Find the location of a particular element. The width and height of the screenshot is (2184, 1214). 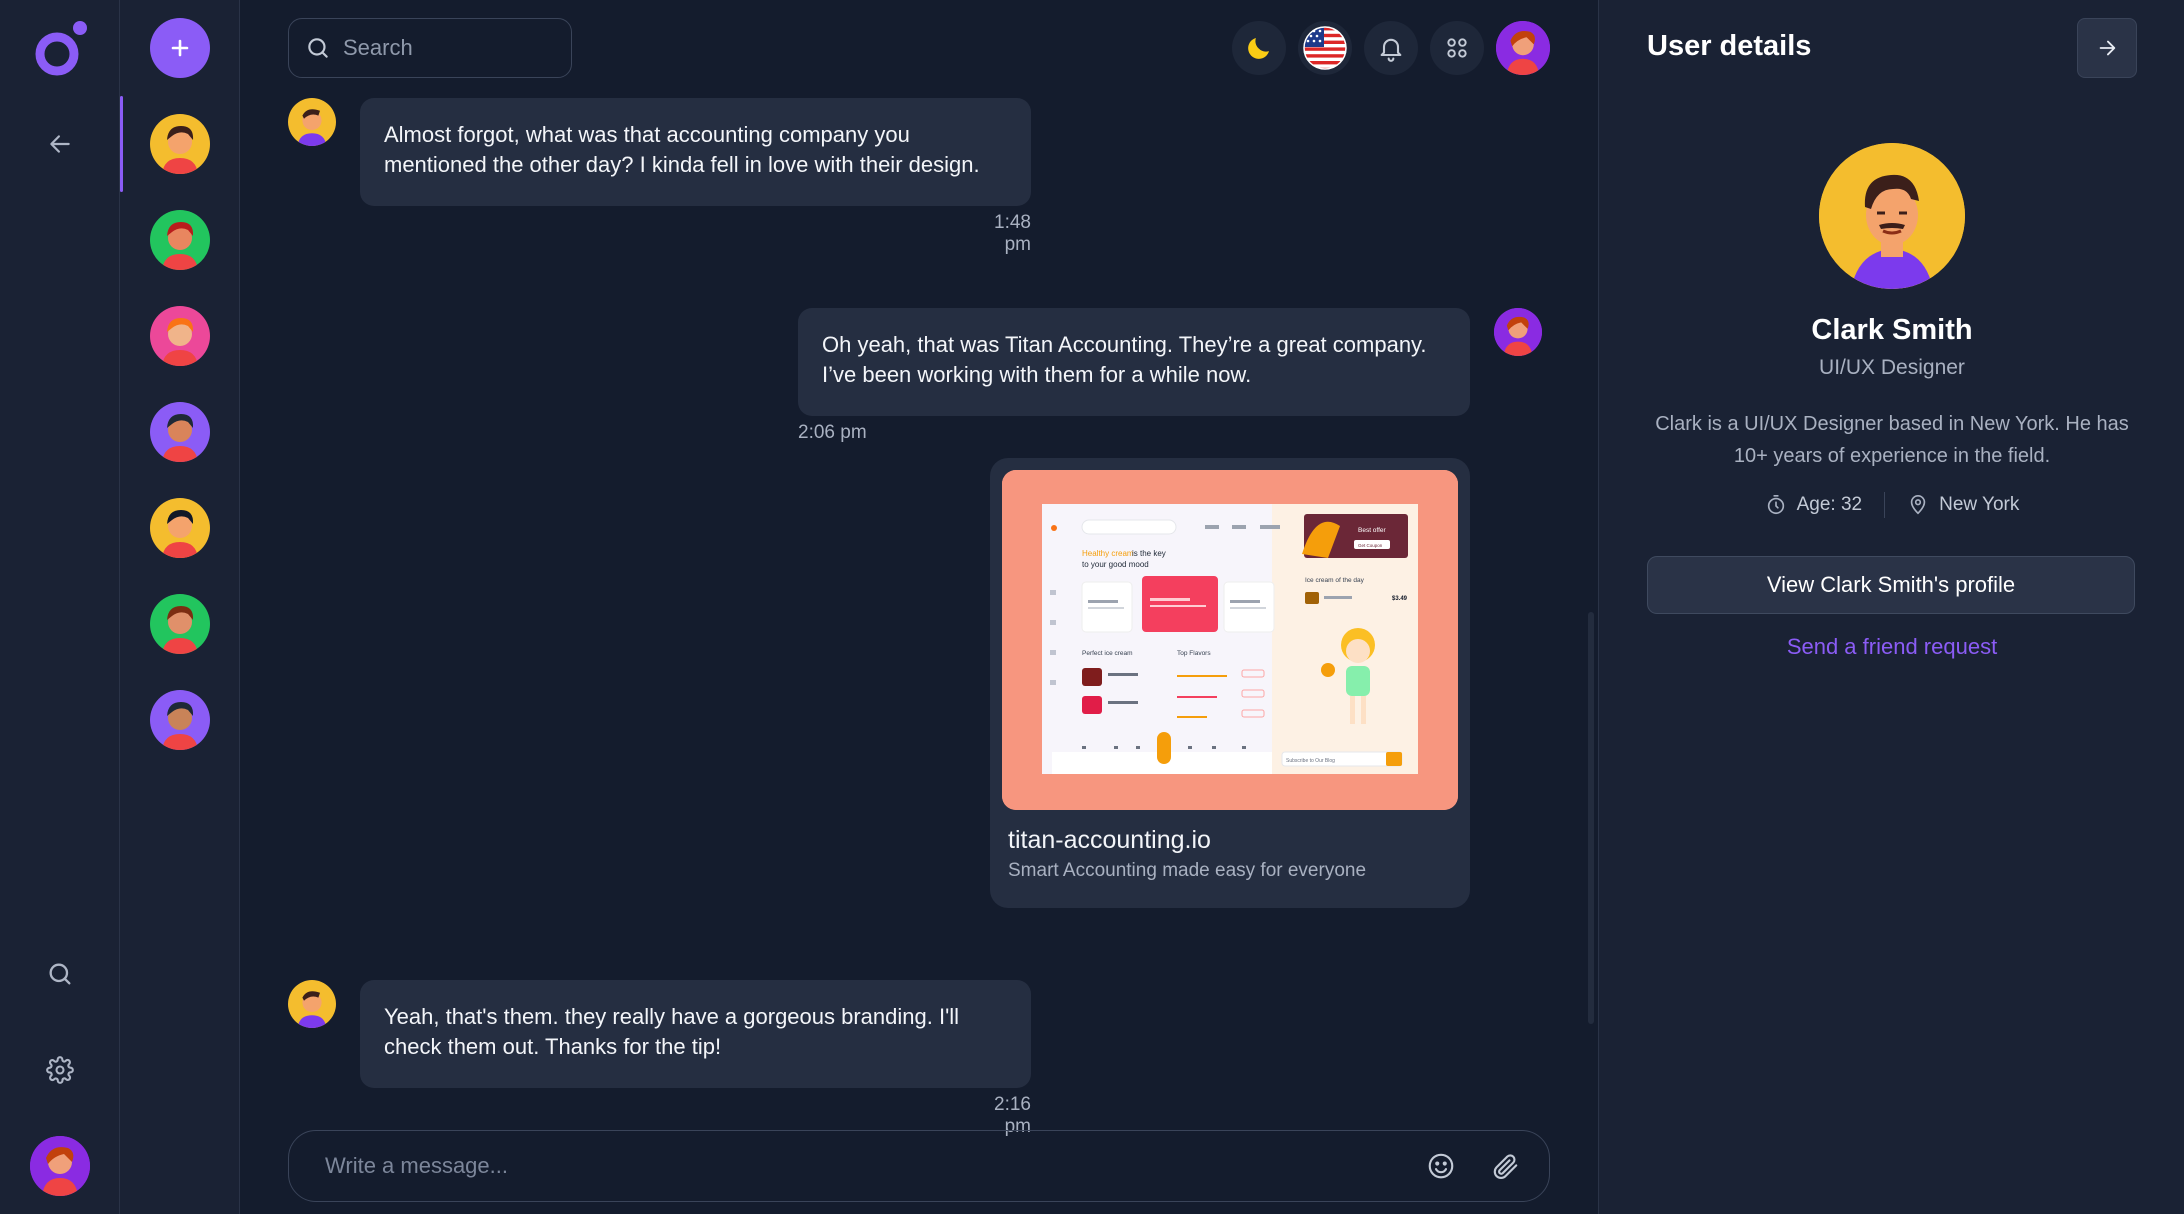

message-composer is located at coordinates (919, 1166).